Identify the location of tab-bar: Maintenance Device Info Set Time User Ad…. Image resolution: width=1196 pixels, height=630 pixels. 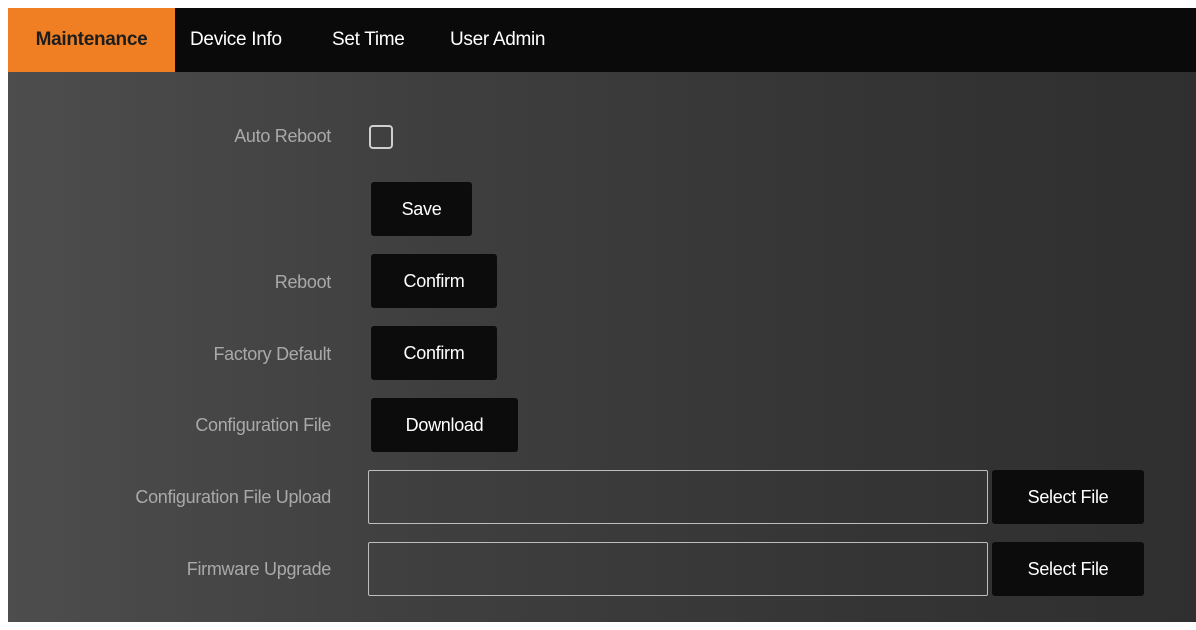
(602, 40).